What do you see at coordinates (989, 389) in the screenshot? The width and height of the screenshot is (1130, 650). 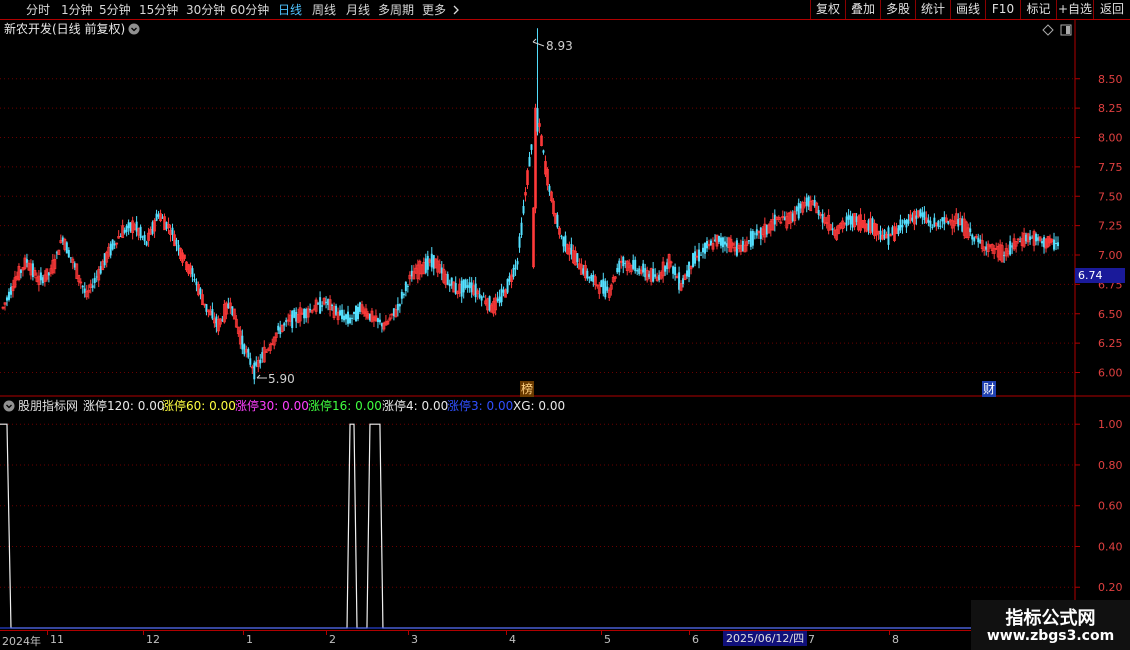 I see `cai-badge: 财` at bounding box center [989, 389].